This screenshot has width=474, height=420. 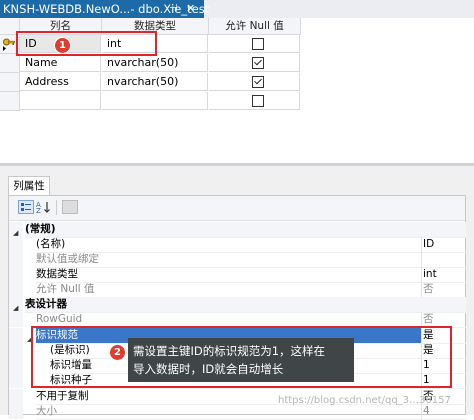 I want to click on pin-icon: ⊣, so click(x=173, y=9).